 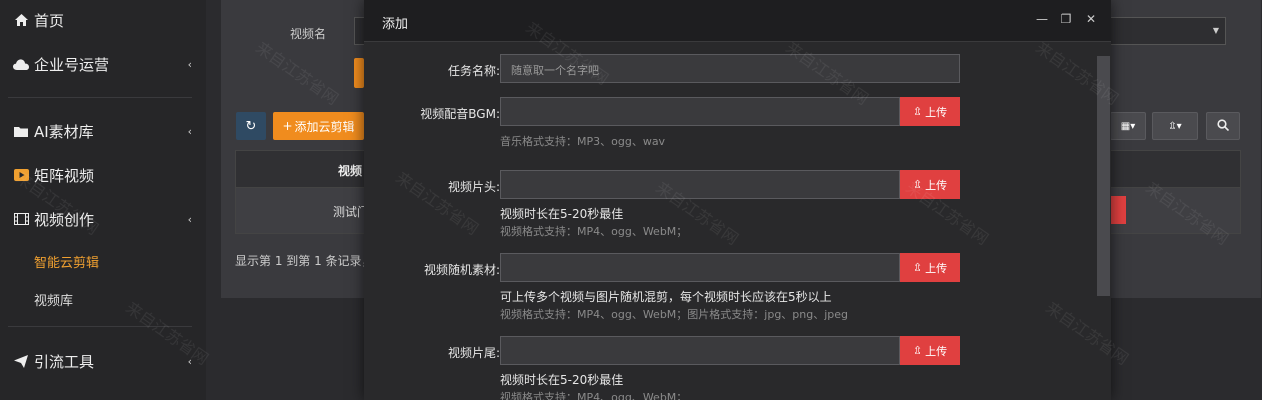 I want to click on intro-upload-button: ⇫ 上传, so click(x=930, y=184).